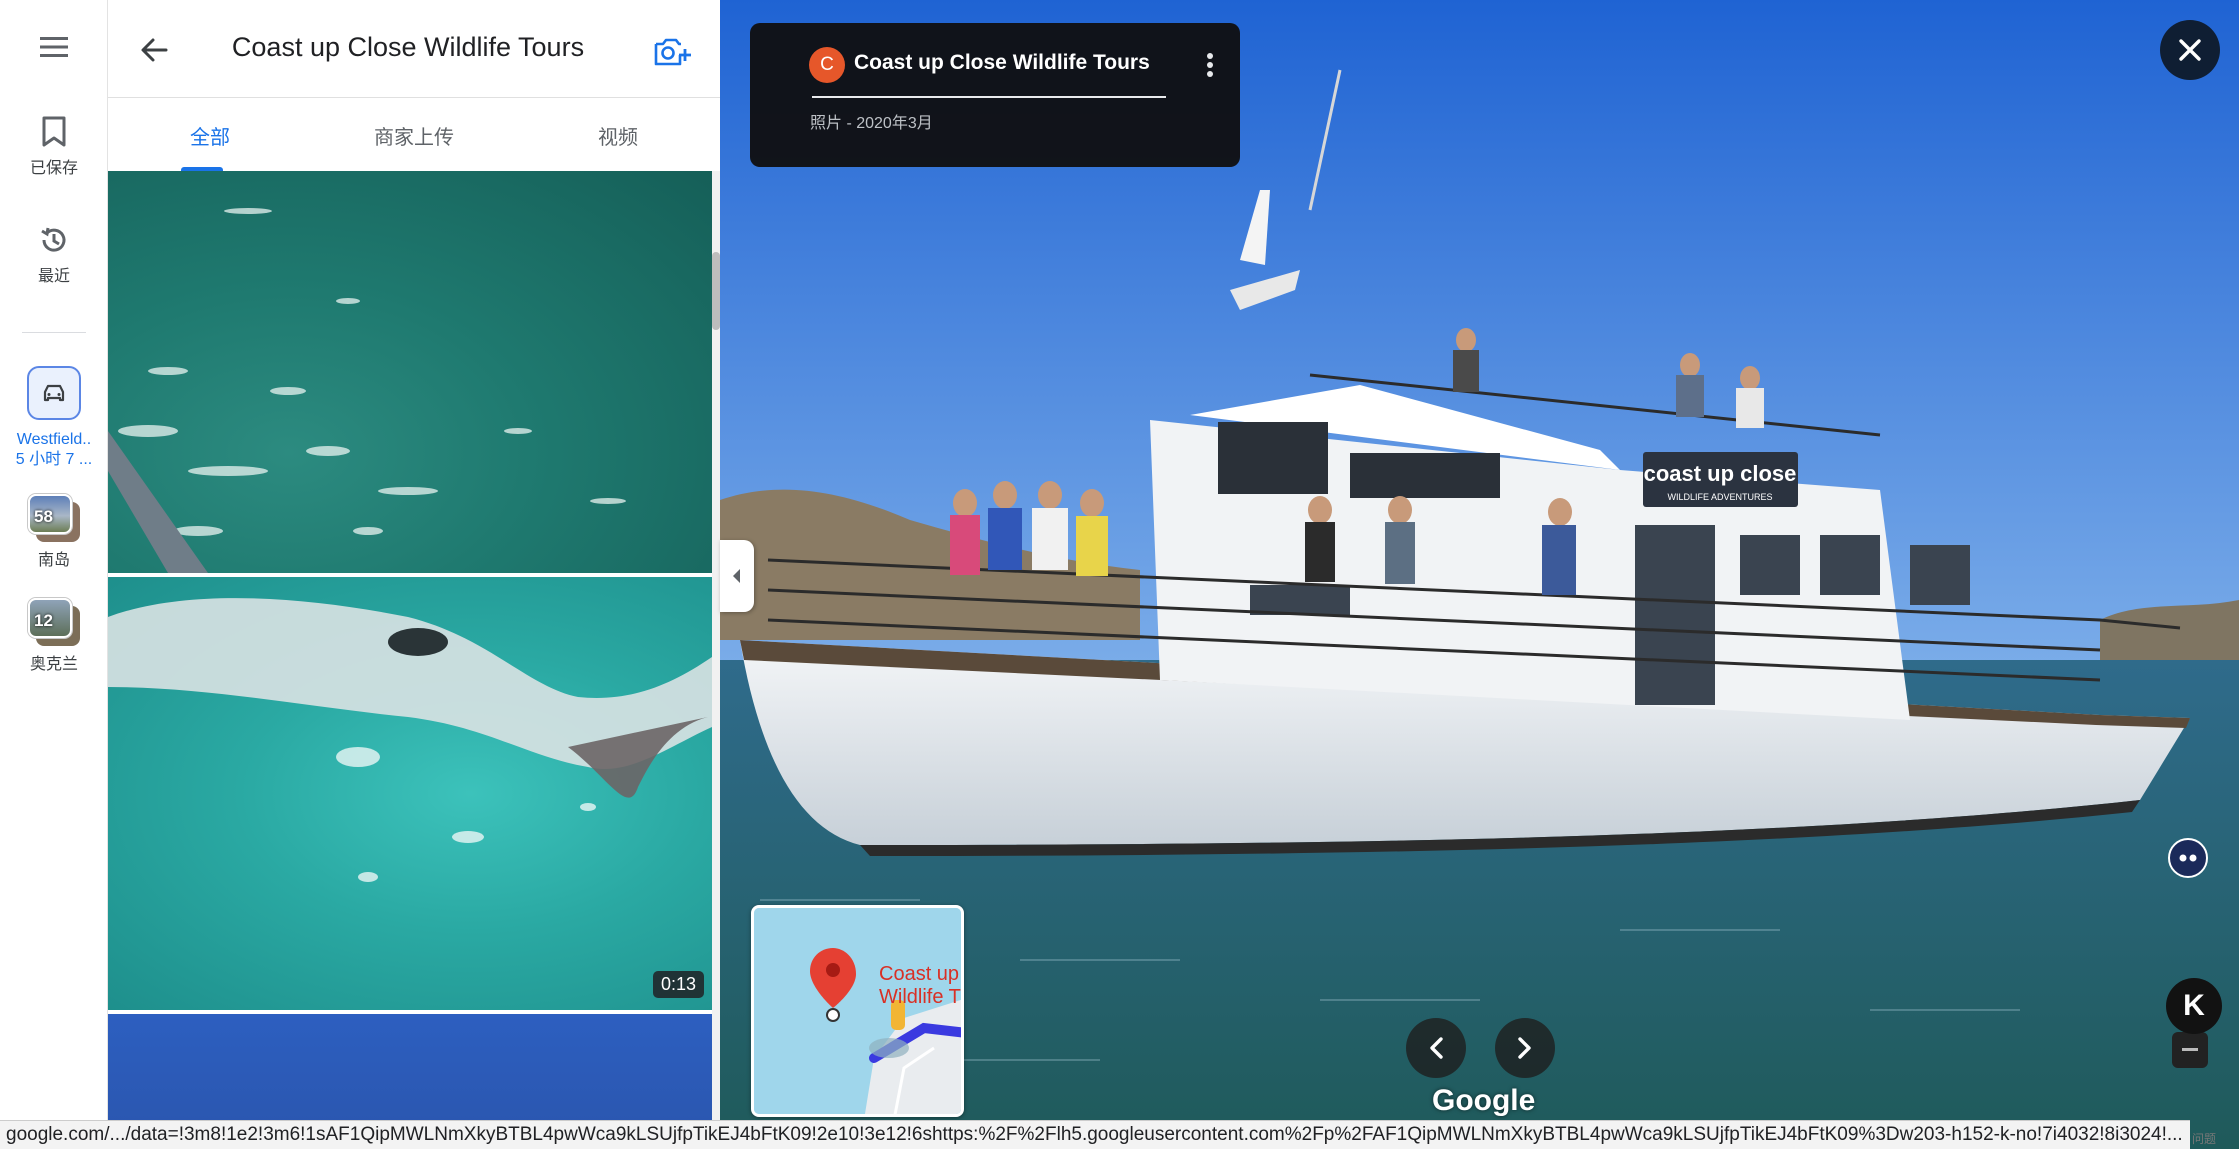  I want to click on chevron-right-icon, so click(1524, 1048).